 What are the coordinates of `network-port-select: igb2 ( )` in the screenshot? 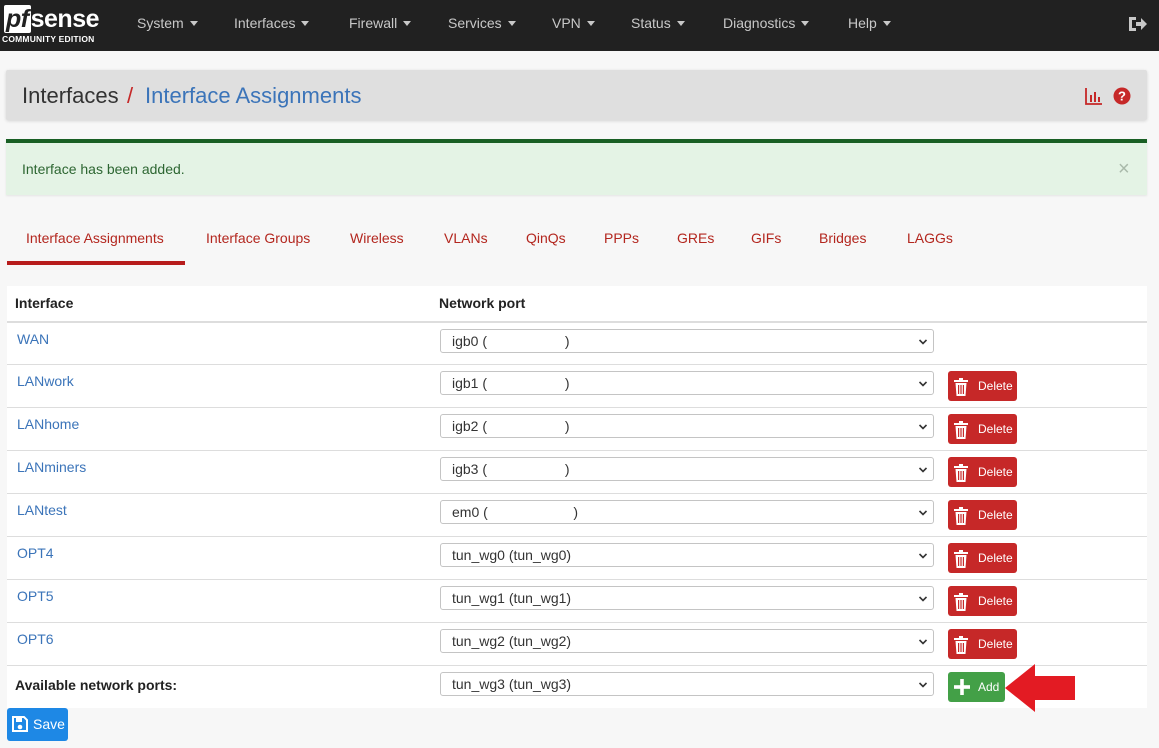 It's located at (687, 426).